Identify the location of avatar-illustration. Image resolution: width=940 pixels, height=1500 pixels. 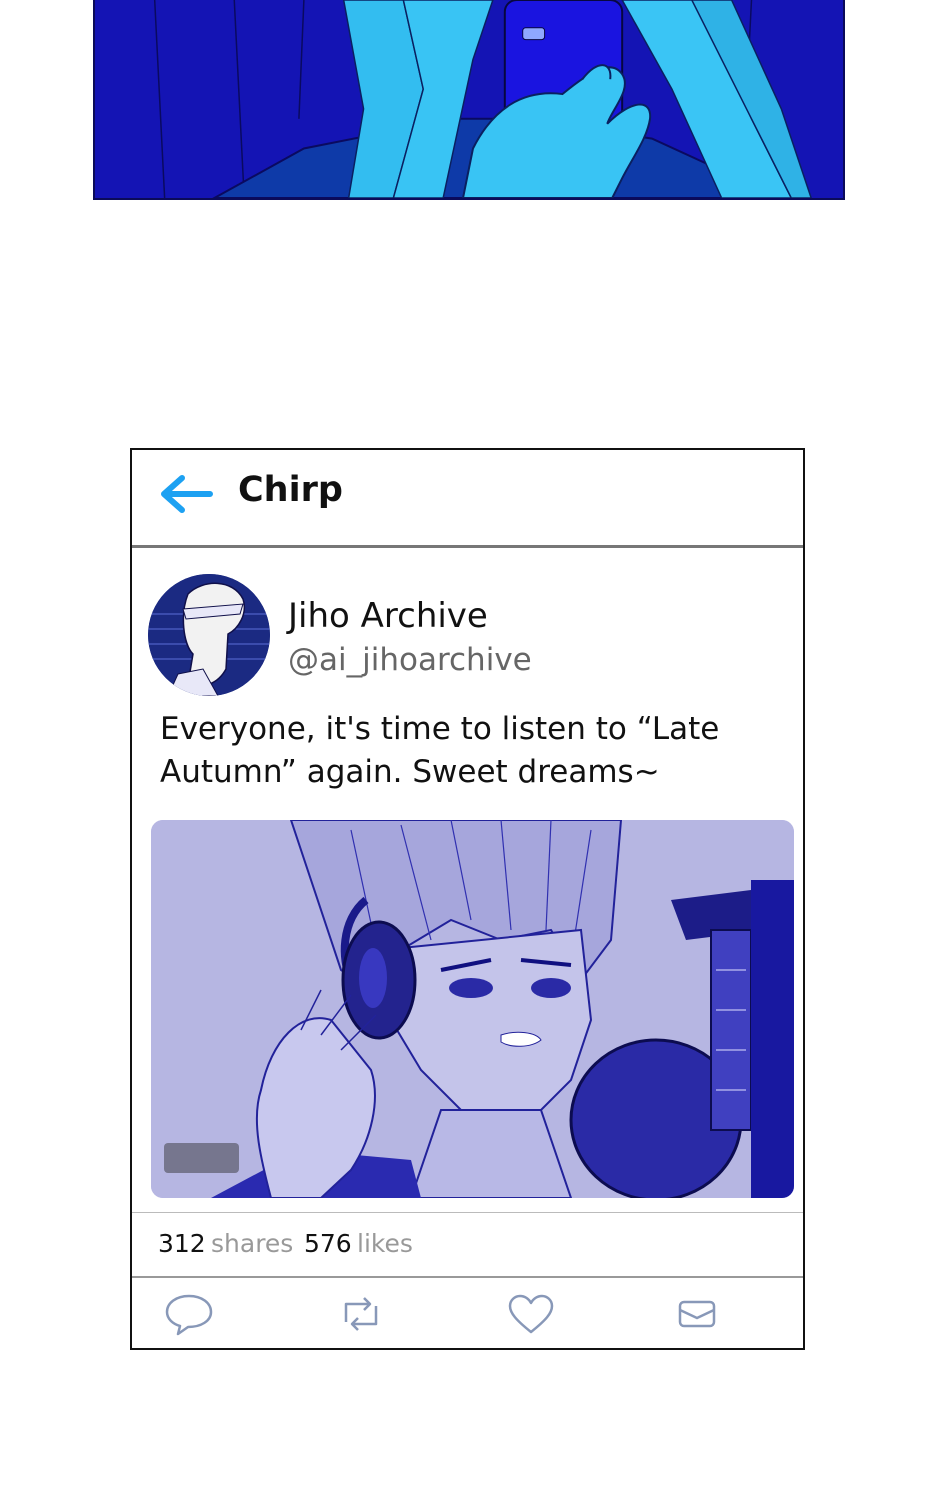
(209, 635).